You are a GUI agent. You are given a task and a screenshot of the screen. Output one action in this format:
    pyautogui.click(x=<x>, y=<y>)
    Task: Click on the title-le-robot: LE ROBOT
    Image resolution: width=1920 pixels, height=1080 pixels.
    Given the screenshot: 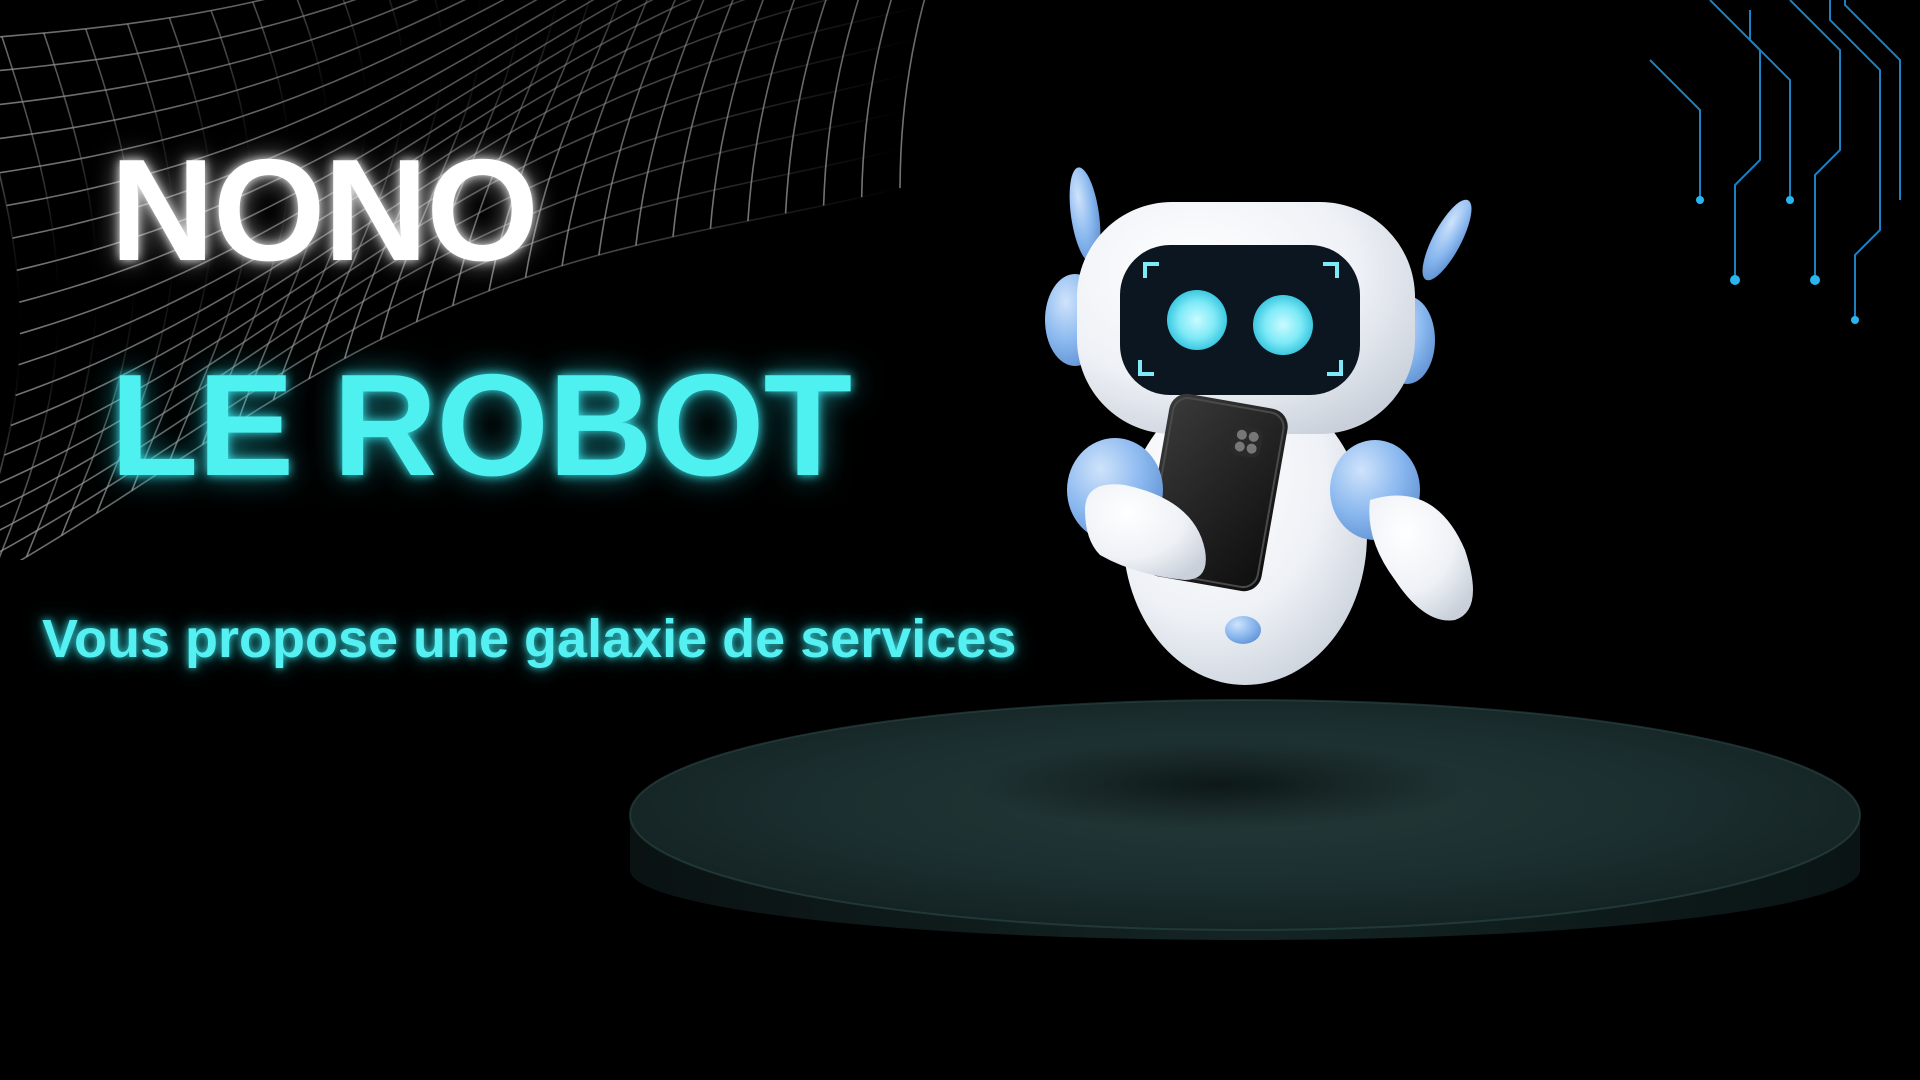 What is the action you would take?
    pyautogui.click(x=481, y=425)
    